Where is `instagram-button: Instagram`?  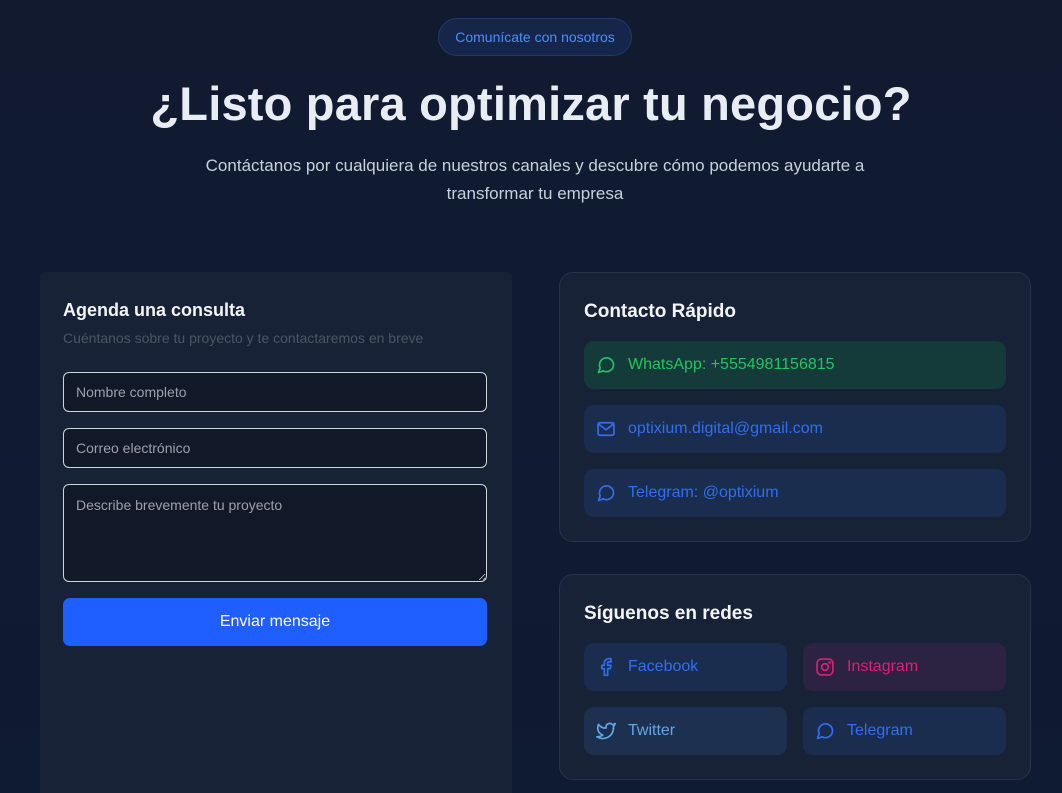 instagram-button: Instagram is located at coordinates (904, 667).